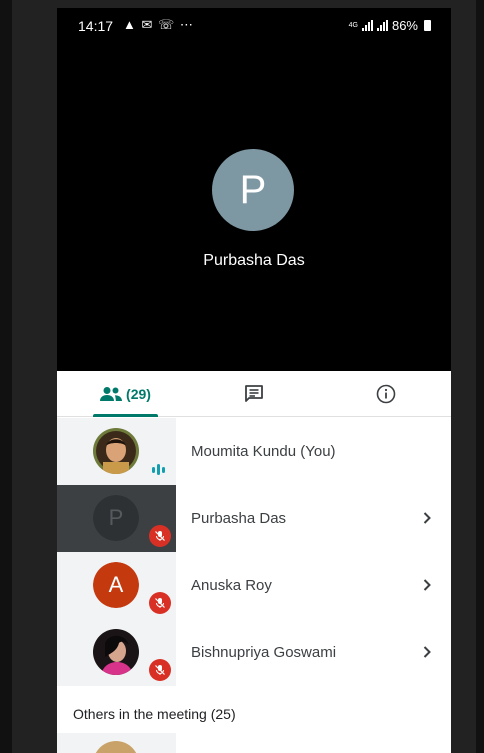 The width and height of the screenshot is (484, 753). What do you see at coordinates (96, 26) in the screenshot?
I see `status-time: 14:17` at bounding box center [96, 26].